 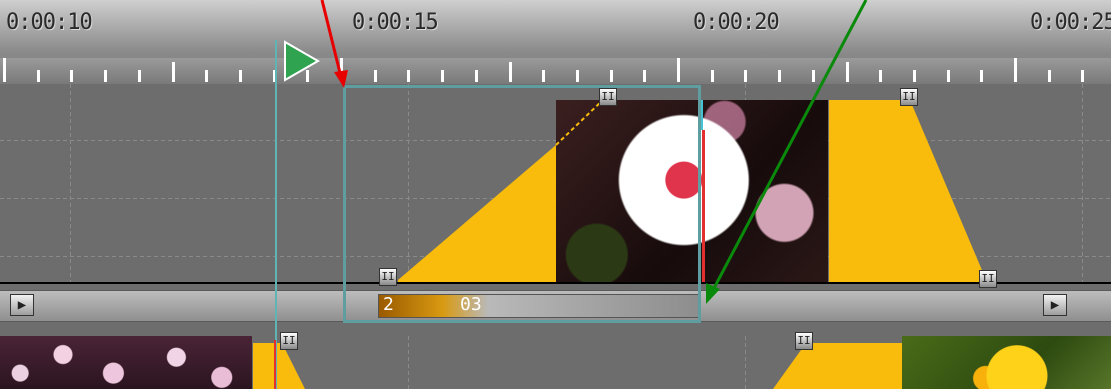 What do you see at coordinates (331, 39) in the screenshot?
I see `red-annotation-arrow` at bounding box center [331, 39].